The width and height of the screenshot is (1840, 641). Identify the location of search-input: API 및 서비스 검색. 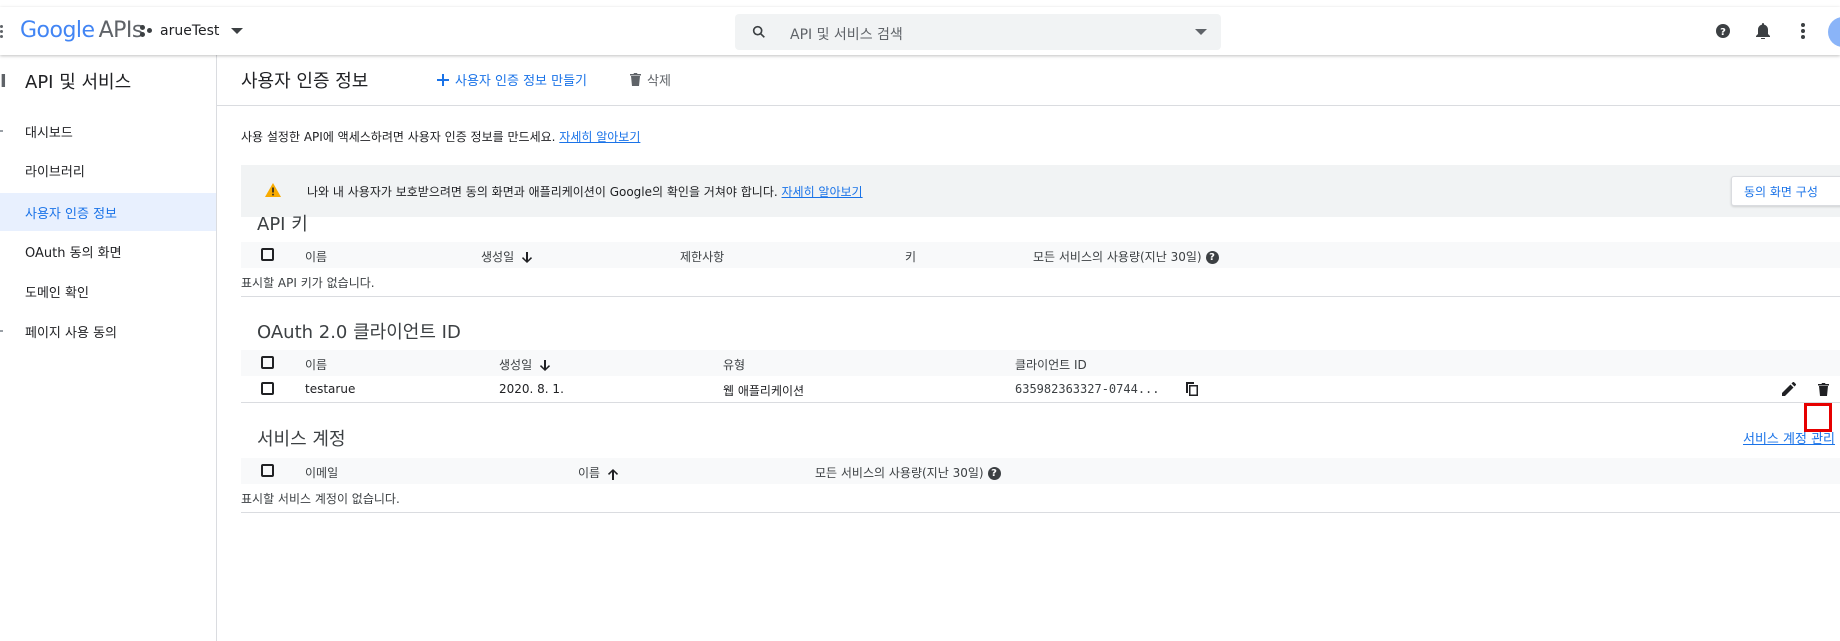
(846, 34).